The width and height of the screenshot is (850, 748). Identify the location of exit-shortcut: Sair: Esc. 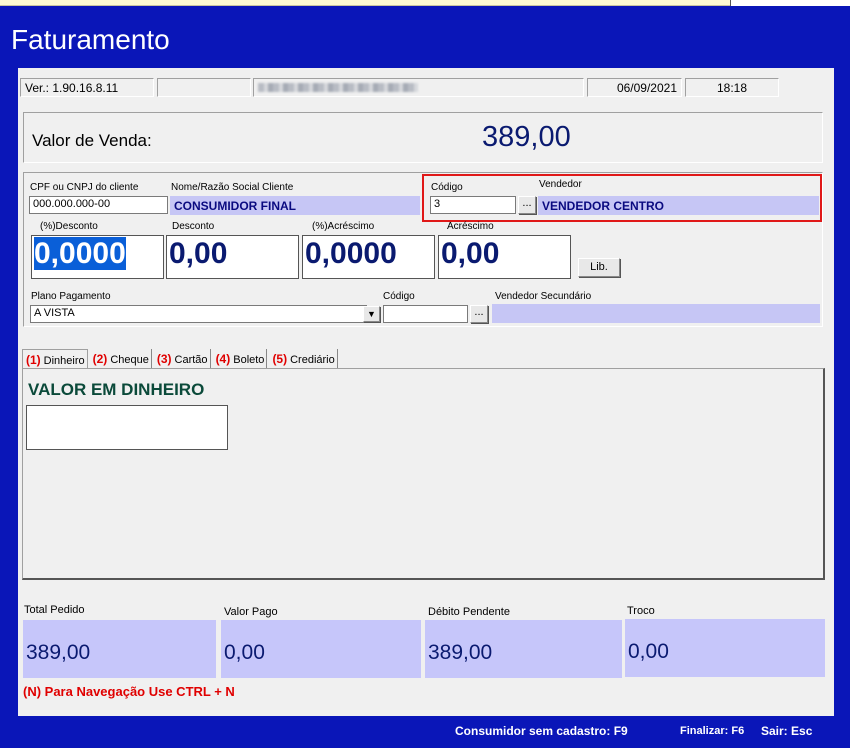
(786, 731).